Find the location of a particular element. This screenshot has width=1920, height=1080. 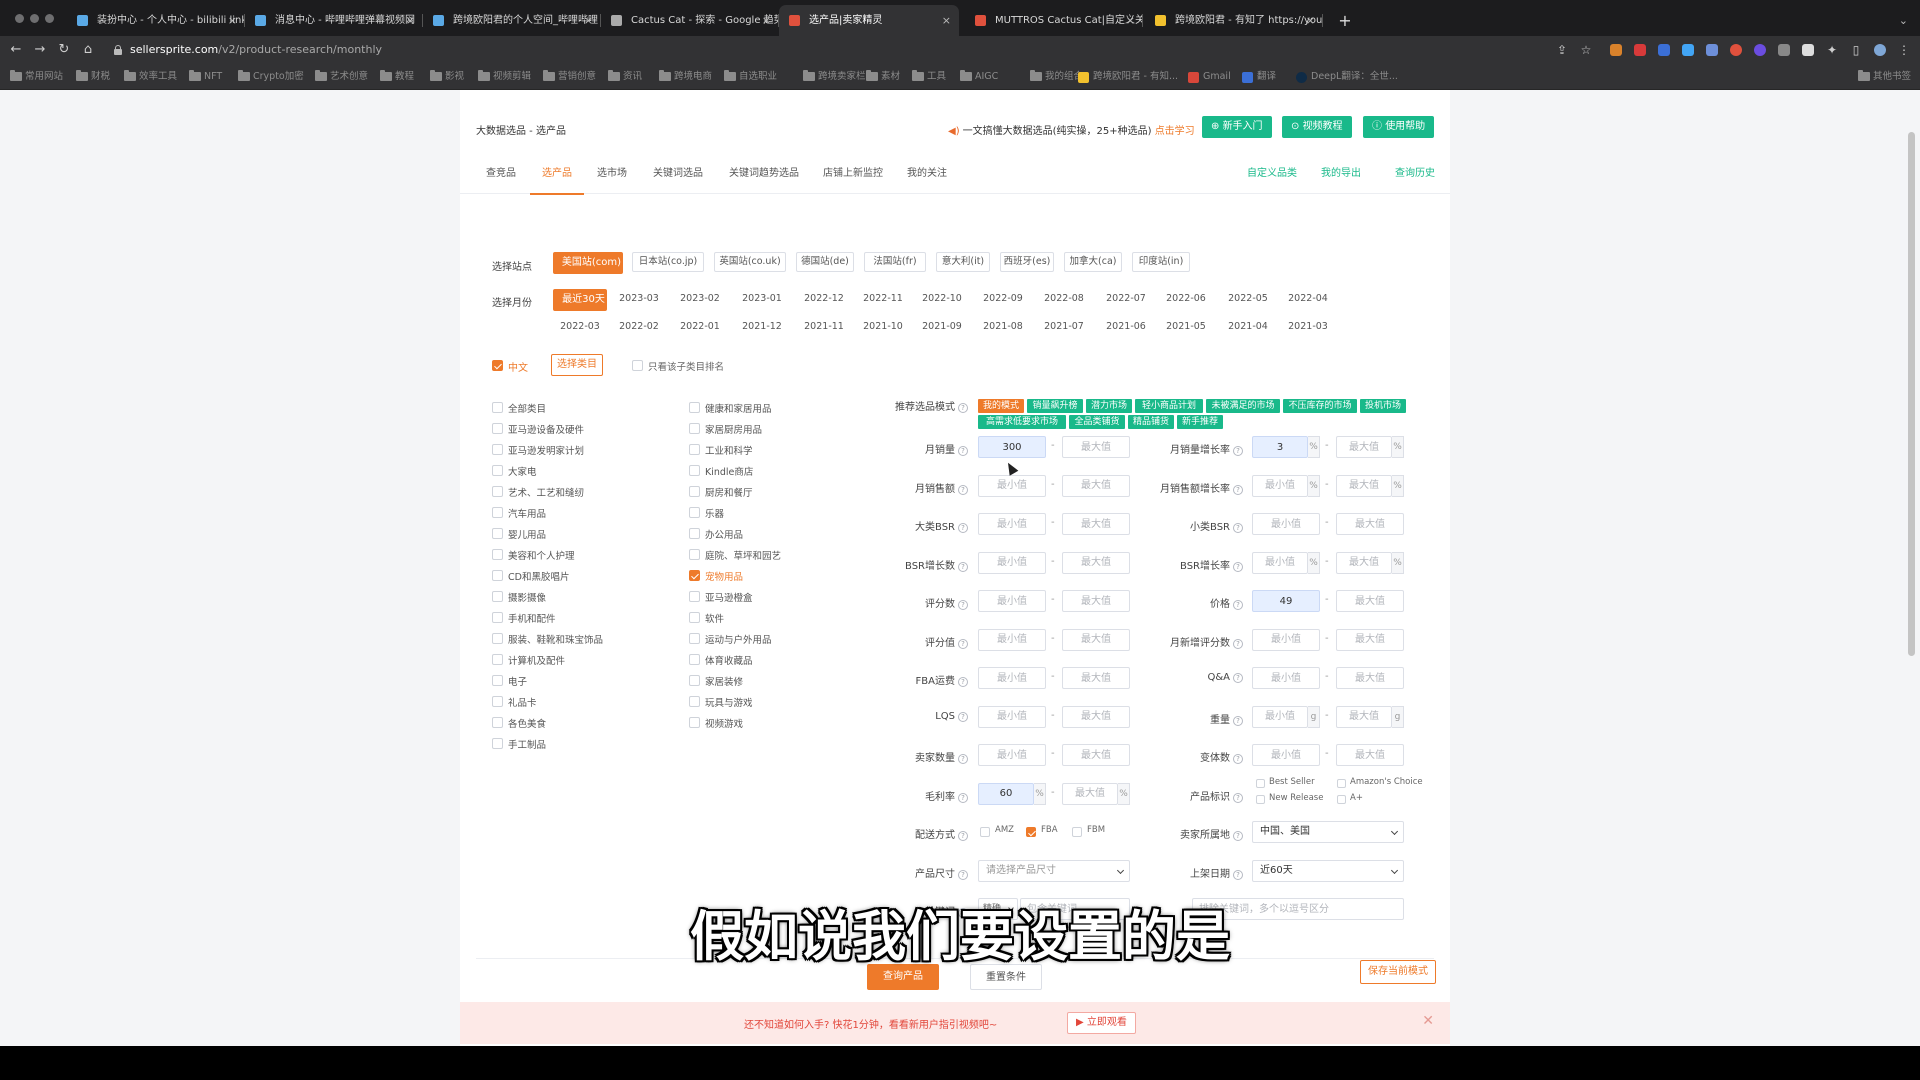

bookmark-item: 跨境电商 is located at coordinates (685, 77).